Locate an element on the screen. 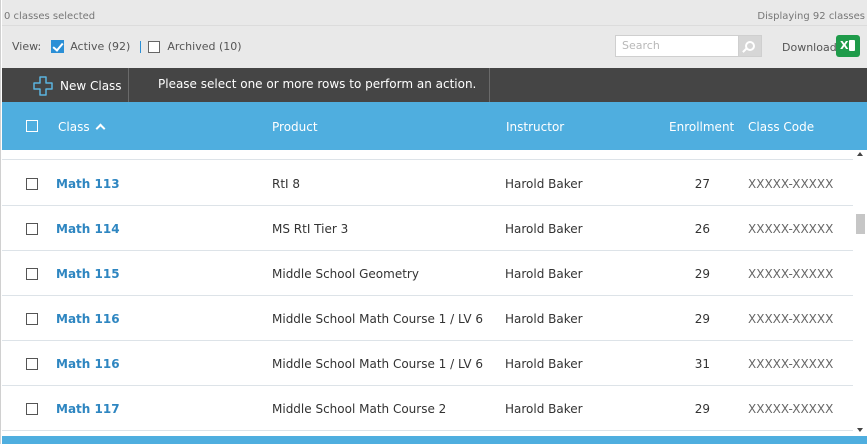  download-label: Download is located at coordinates (809, 47).